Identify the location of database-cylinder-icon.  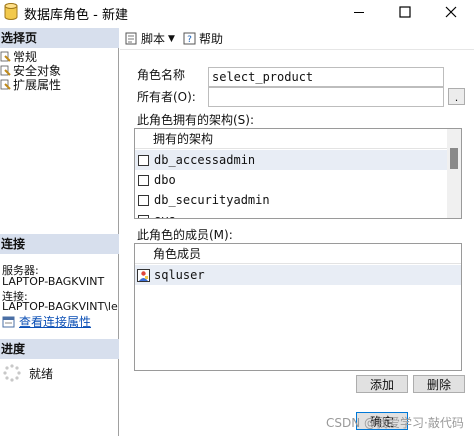
(11, 11).